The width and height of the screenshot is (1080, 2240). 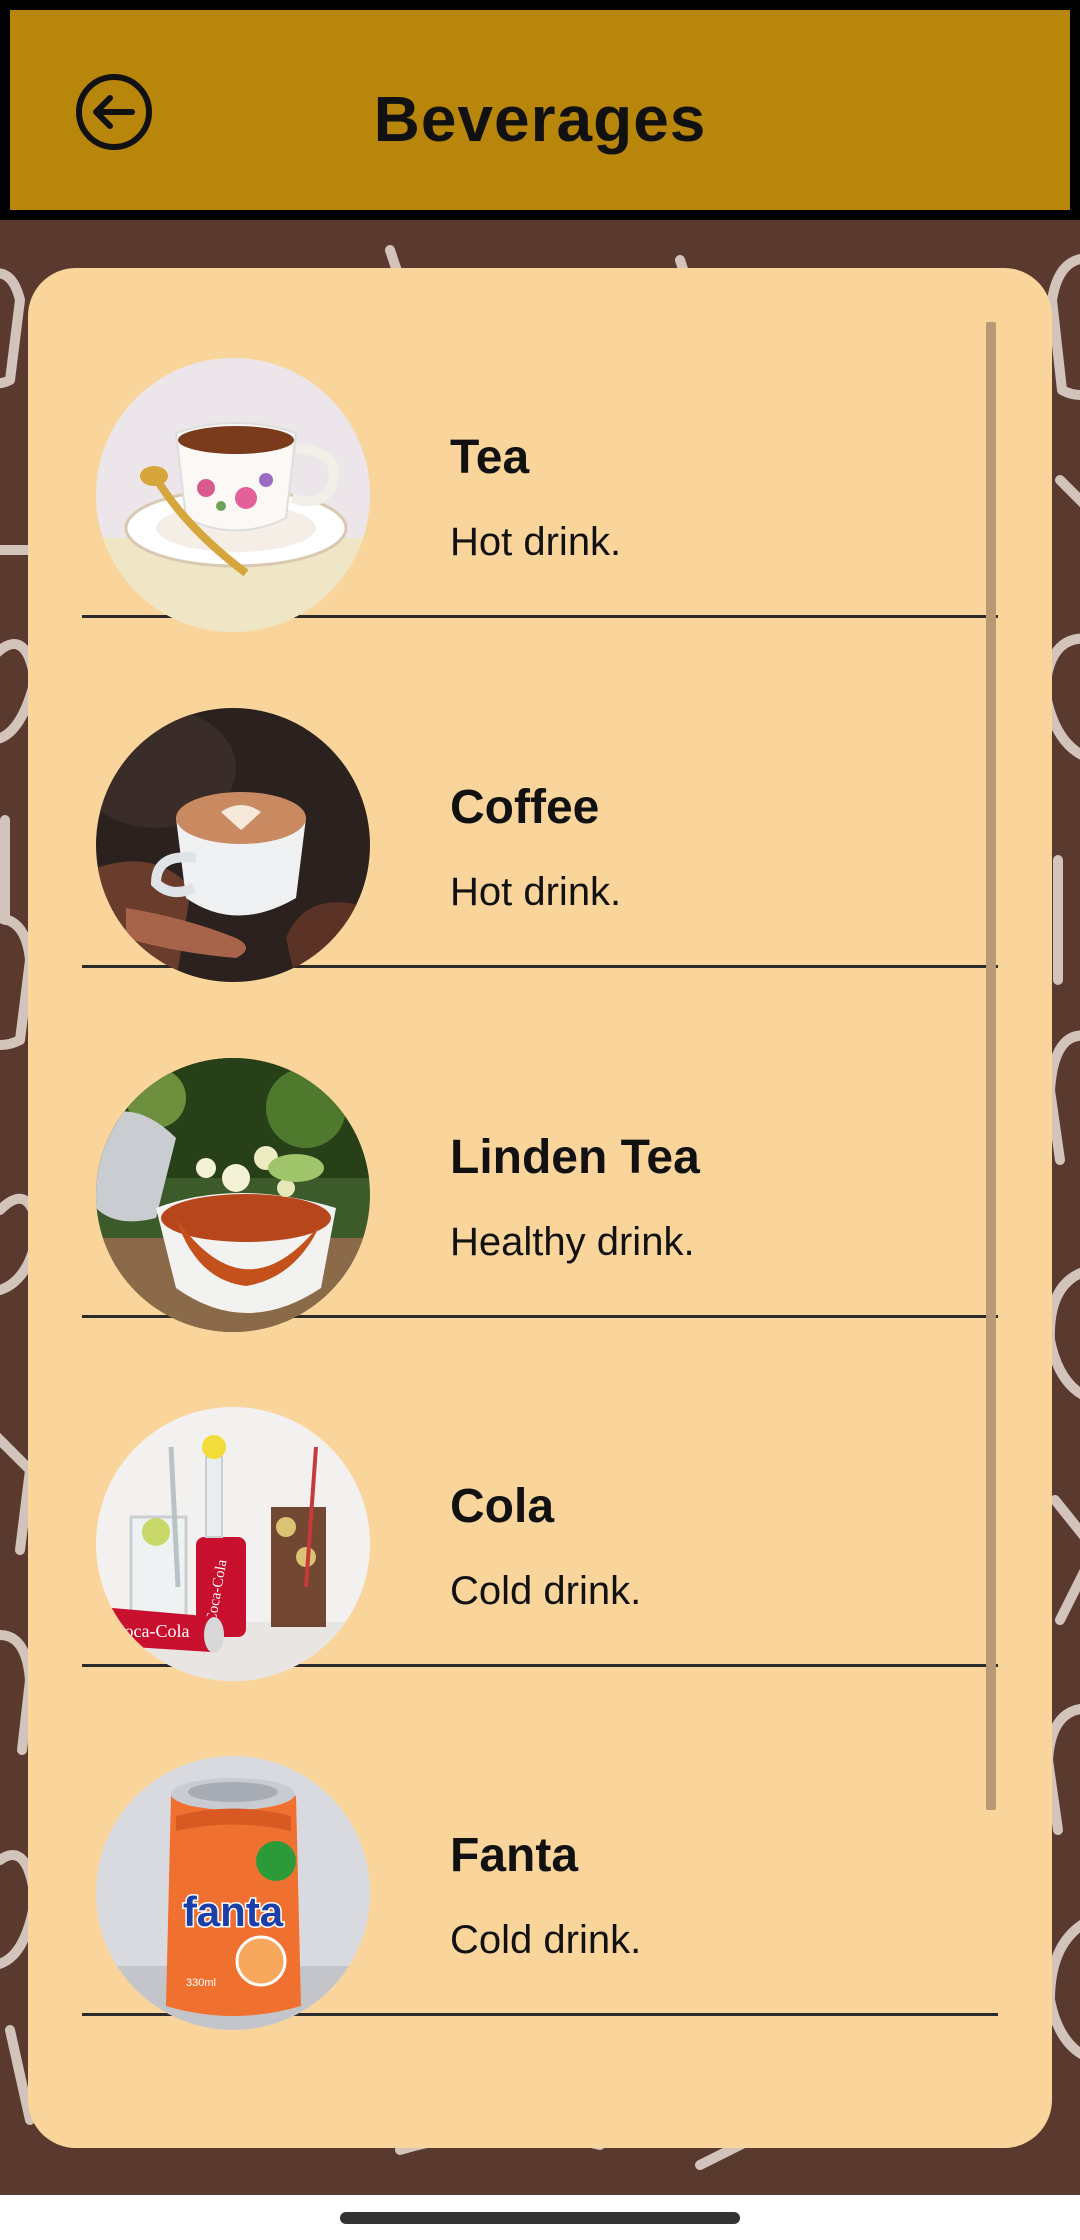 I want to click on item-name: Fanta, so click(x=514, y=1855).